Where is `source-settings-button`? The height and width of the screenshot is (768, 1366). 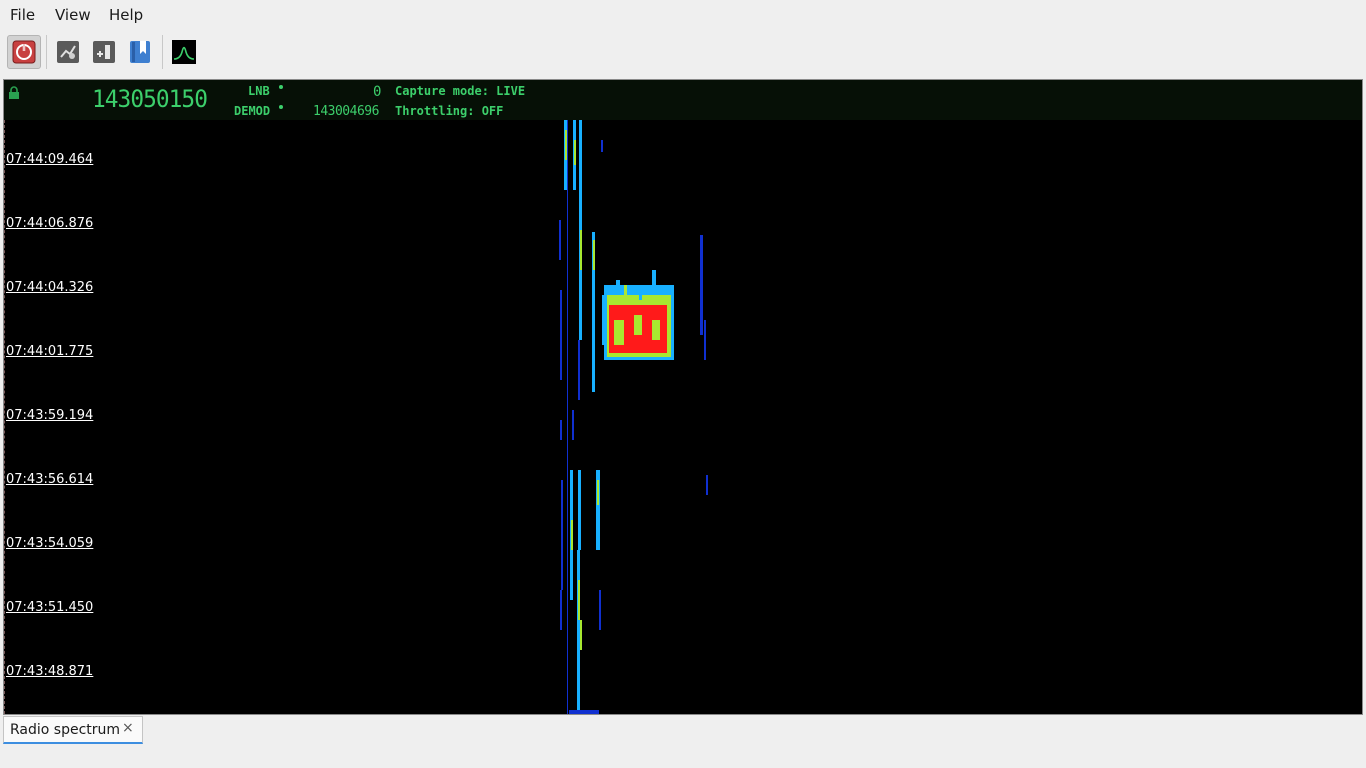 source-settings-button is located at coordinates (68, 52).